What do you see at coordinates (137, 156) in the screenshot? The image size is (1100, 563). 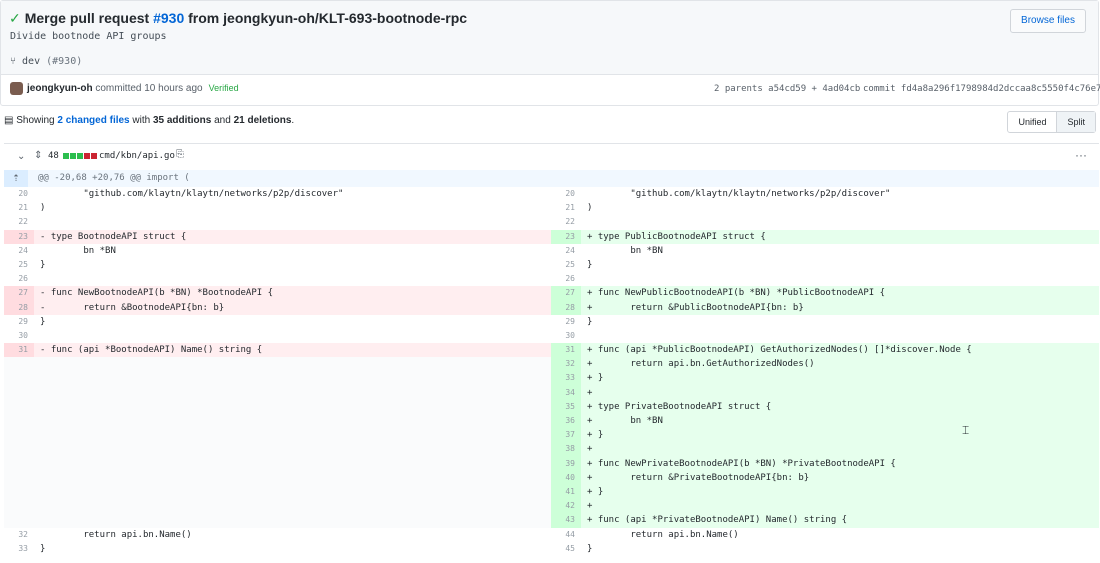 I see `file-path: cmd/kbn/api.go` at bounding box center [137, 156].